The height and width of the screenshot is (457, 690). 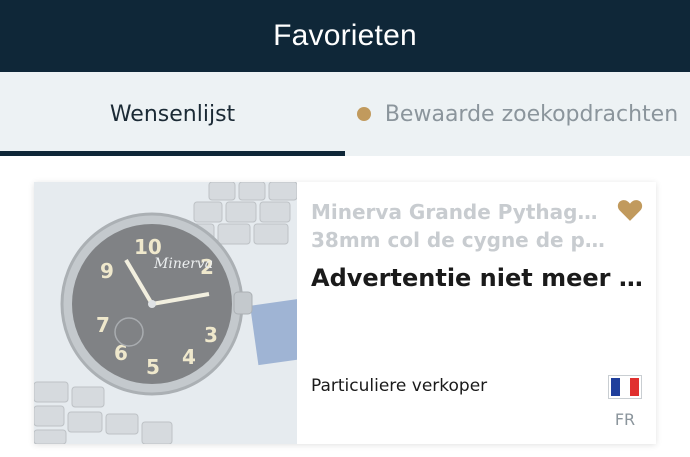 I want to click on flag-stripe-white, so click(x=625, y=387).